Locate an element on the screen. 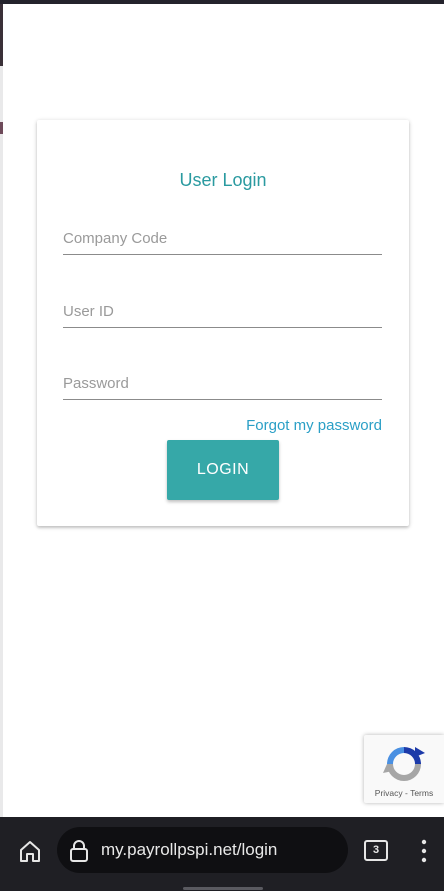  recaptcha-links: Privacy - Terms is located at coordinates (404, 793).